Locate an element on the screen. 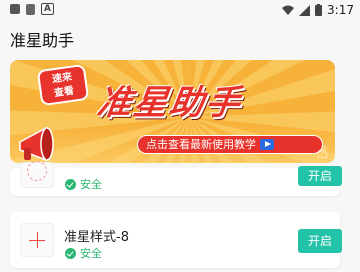 Image resolution: width=360 pixels, height=272 pixels. tutorial-link-label: 点击查看最新使用教学 is located at coordinates (201, 144).